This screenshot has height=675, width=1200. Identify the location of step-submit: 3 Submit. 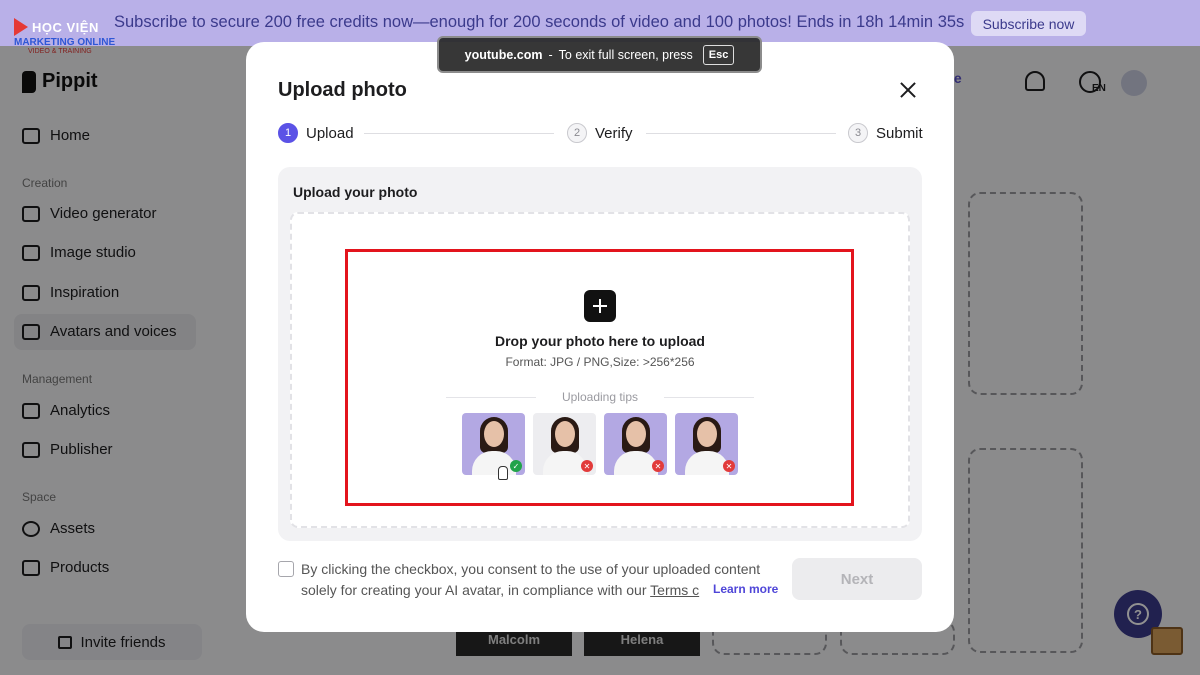
(885, 133).